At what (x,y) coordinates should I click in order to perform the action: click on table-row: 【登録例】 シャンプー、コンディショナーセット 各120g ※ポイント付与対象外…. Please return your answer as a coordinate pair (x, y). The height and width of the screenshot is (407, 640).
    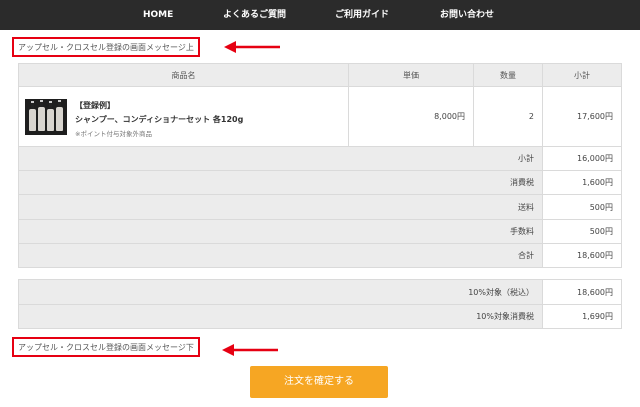
    Looking at the image, I should click on (320, 116).